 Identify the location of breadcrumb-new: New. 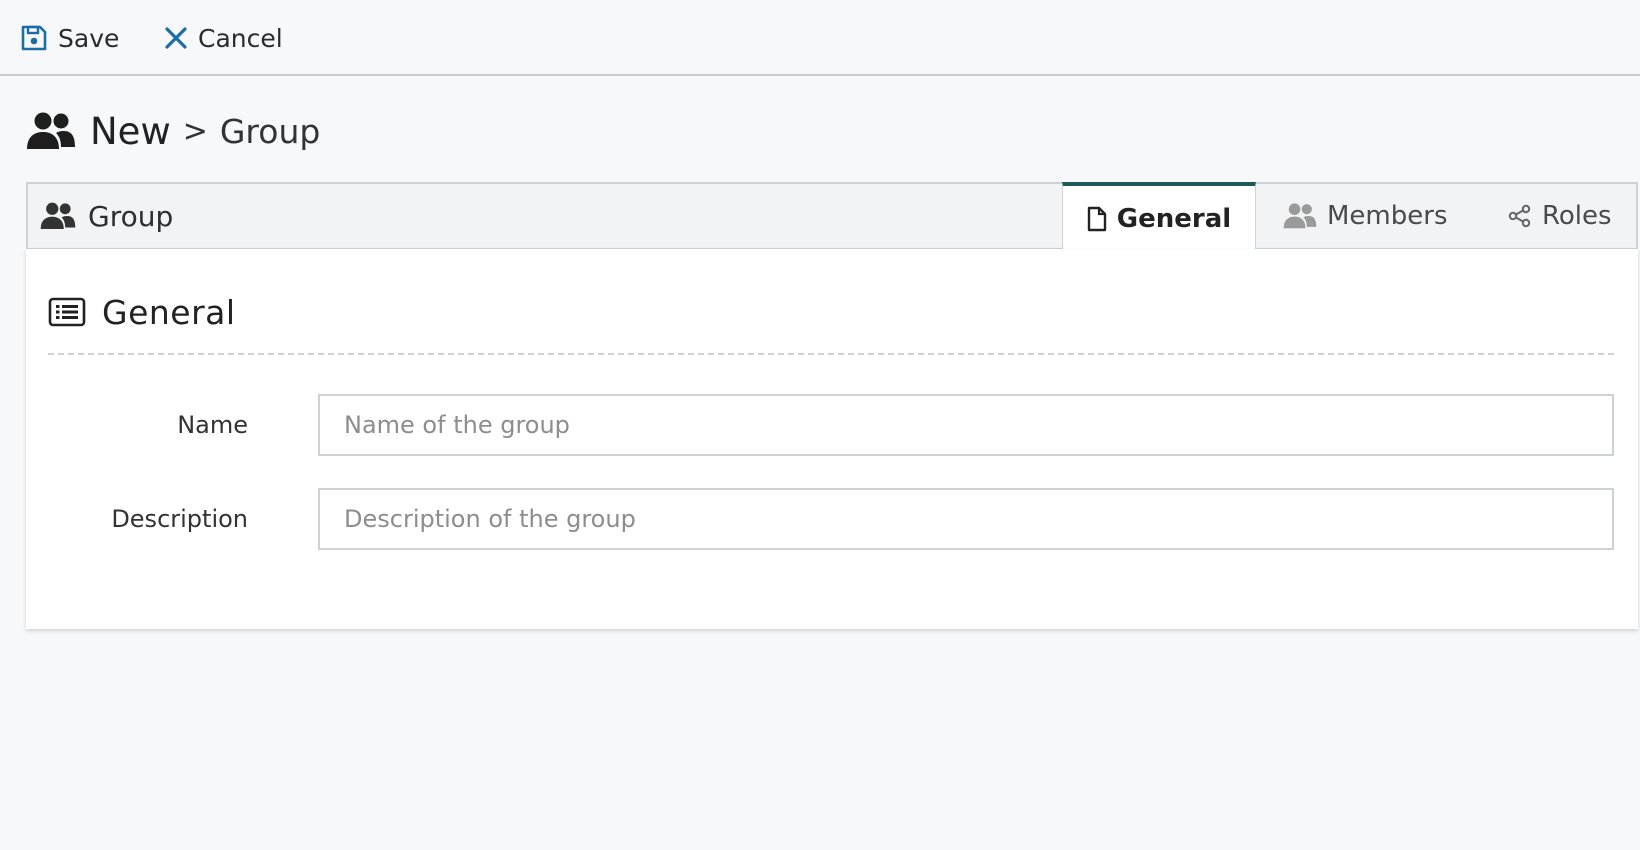
(130, 131).